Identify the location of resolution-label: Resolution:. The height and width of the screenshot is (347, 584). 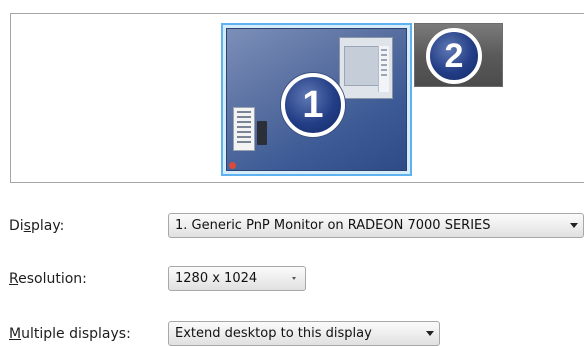
(48, 279).